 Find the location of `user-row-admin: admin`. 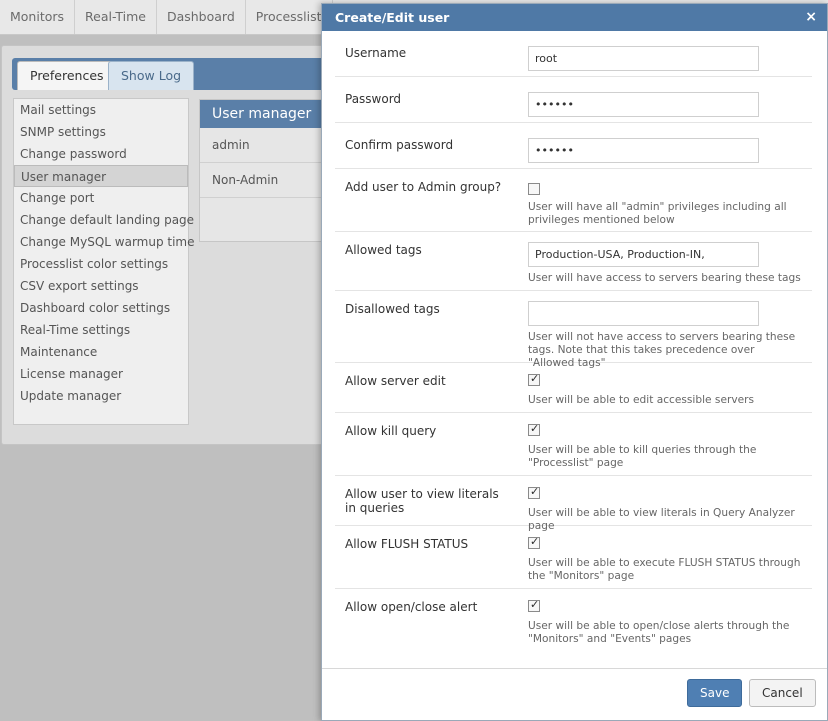

user-row-admin: admin is located at coordinates (266, 145).